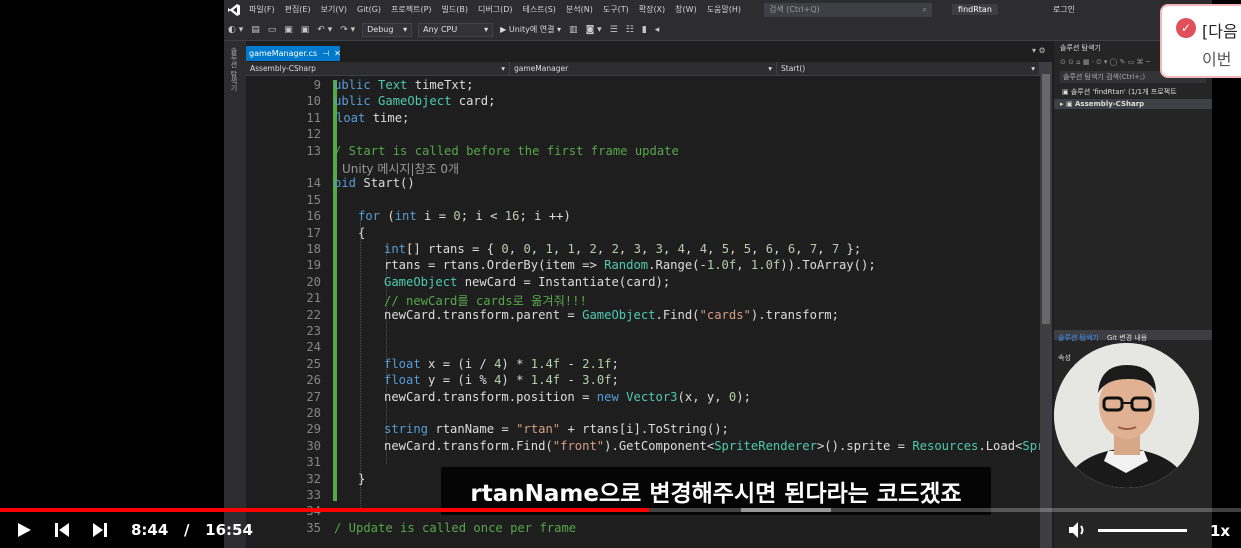 The height and width of the screenshot is (548, 1241). Describe the element at coordinates (192, 530) in the screenshot. I see `time-display: 8:44 / 16:54` at that location.